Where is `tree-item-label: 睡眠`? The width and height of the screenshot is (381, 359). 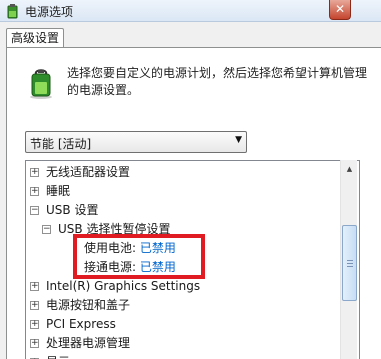
tree-item-label: 睡眠 is located at coordinates (58, 191).